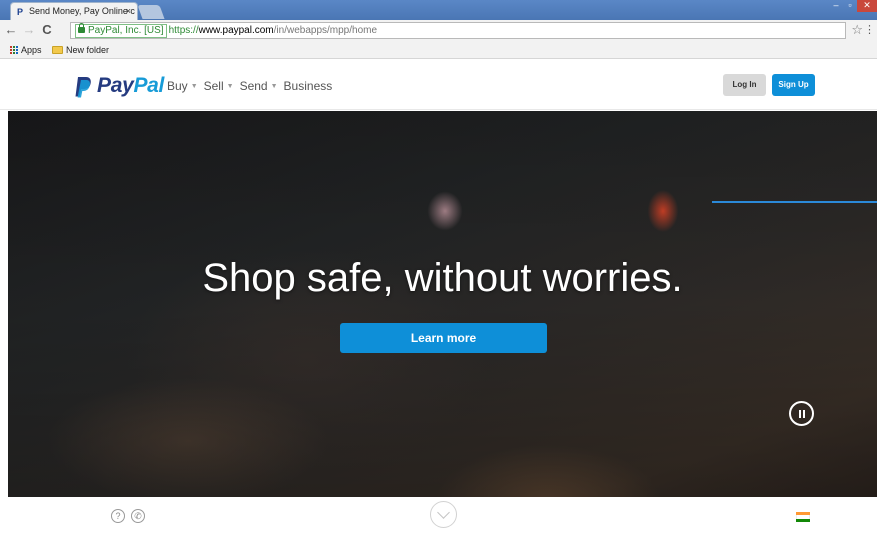 This screenshot has width=877, height=539. I want to click on main-nav: Buy ▼ Sell ▼ Send ▼ Business, so click(252, 86).